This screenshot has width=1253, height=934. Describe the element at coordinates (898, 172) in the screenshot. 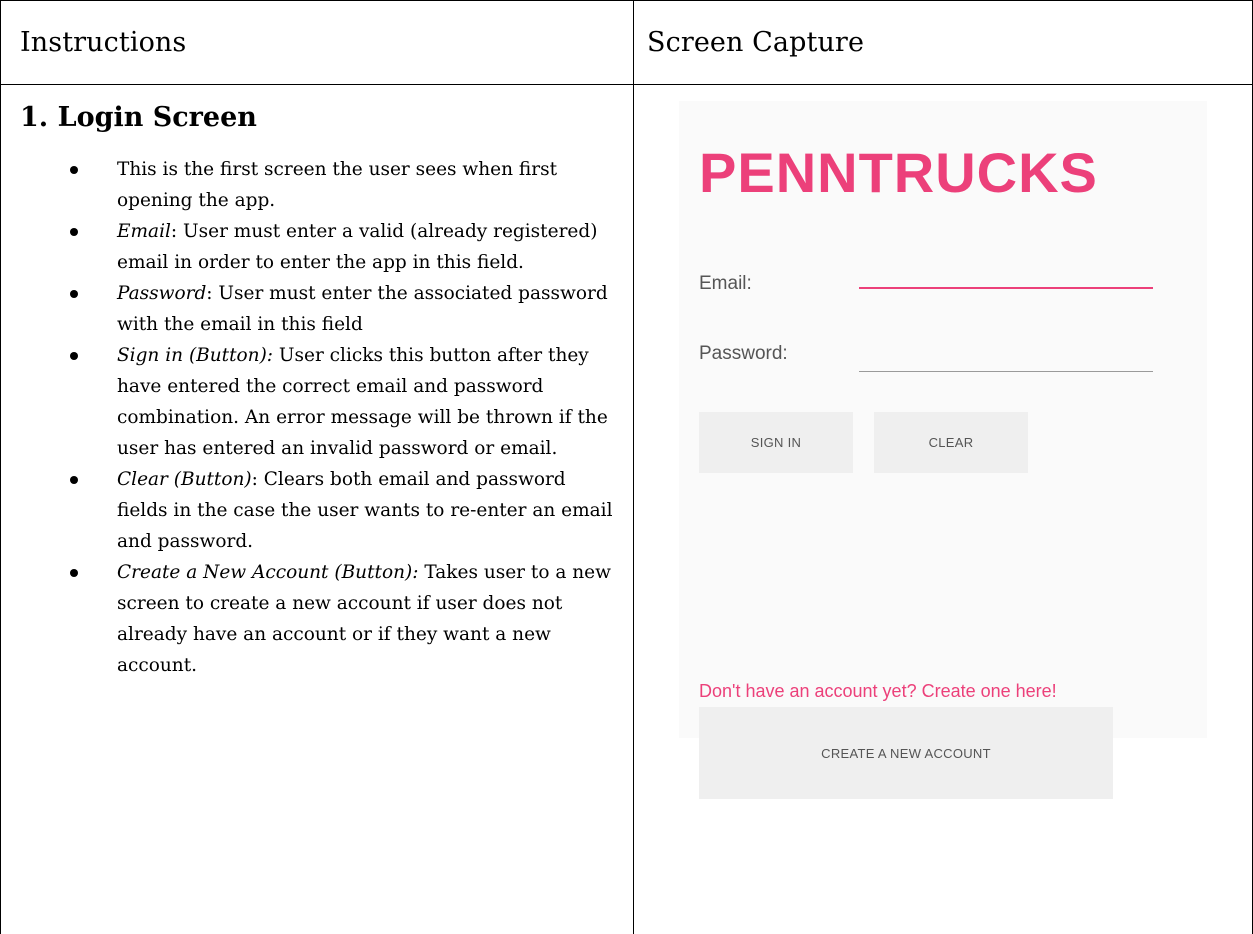

I see `app-title: PENNTRUCKS` at that location.